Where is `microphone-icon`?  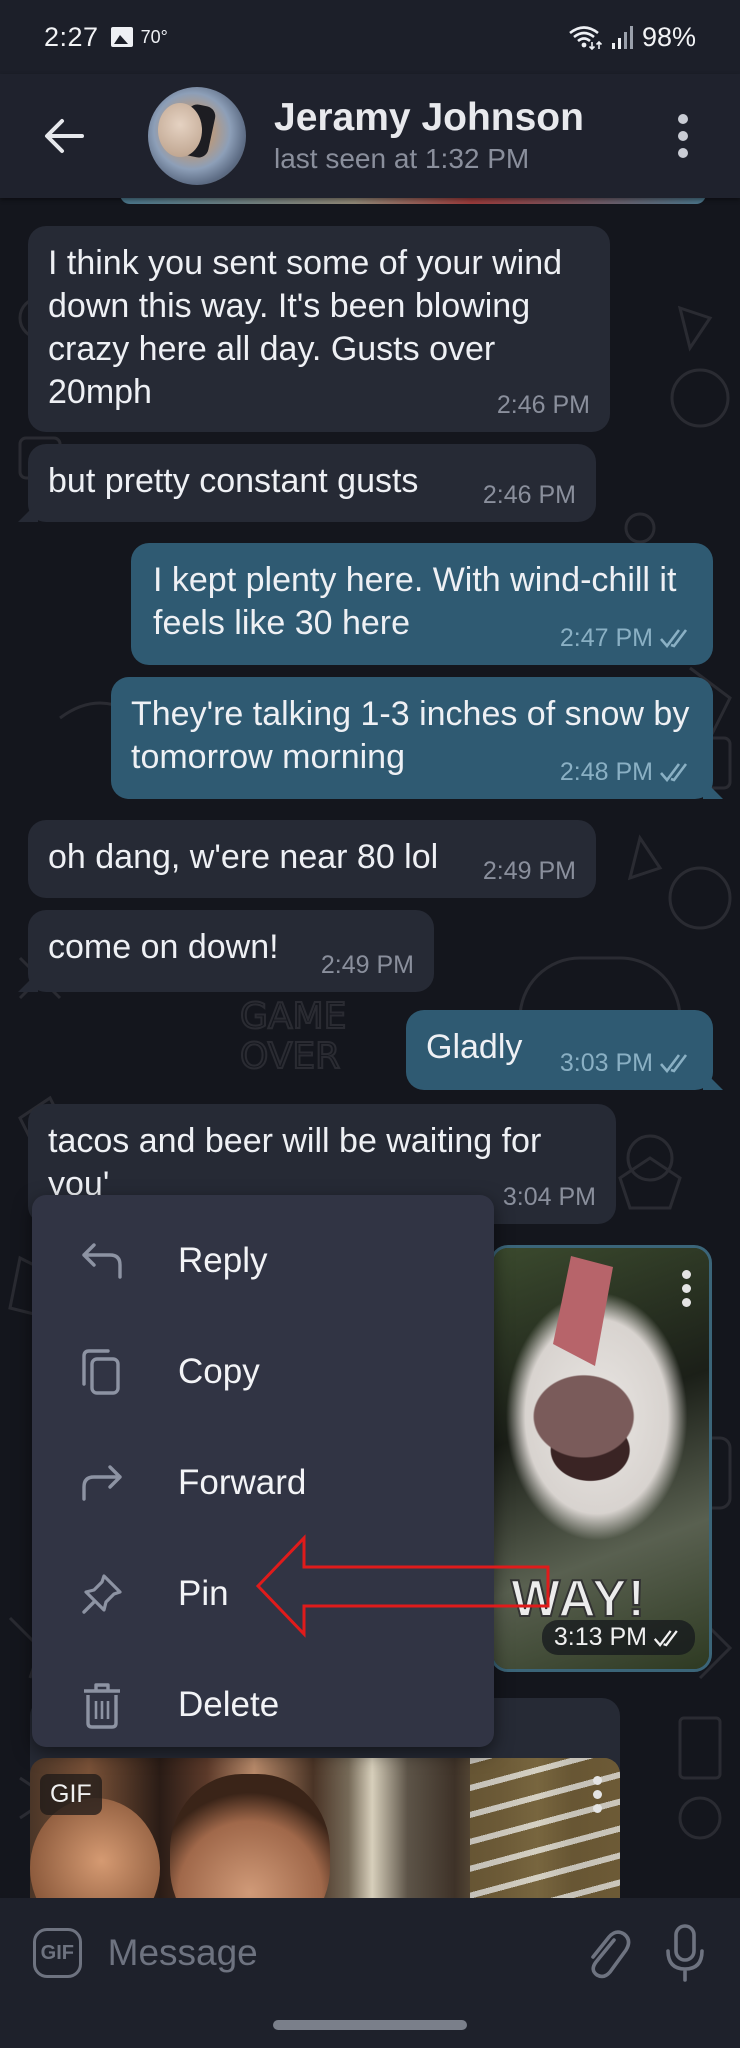
microphone-icon is located at coordinates (685, 1953).